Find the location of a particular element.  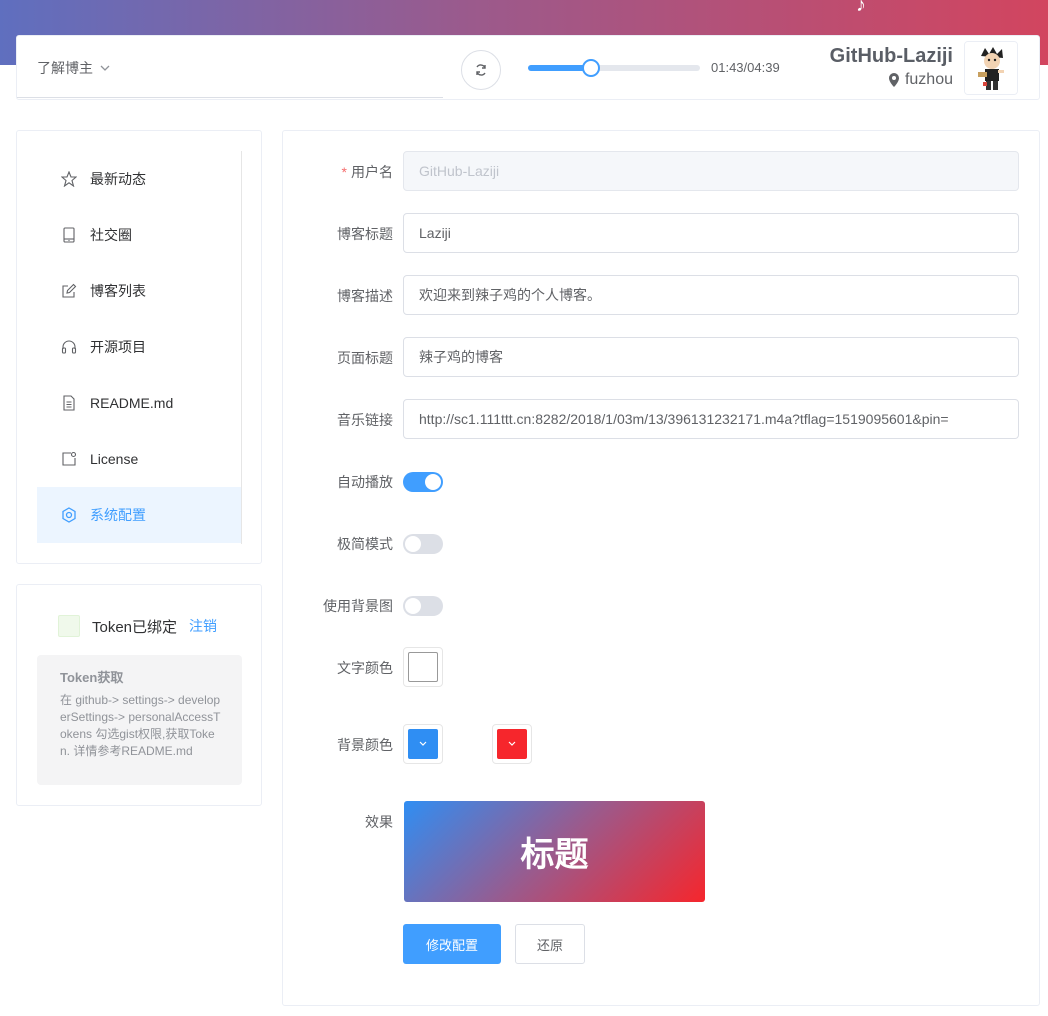

user-location: fuzhou is located at coordinates (920, 80).